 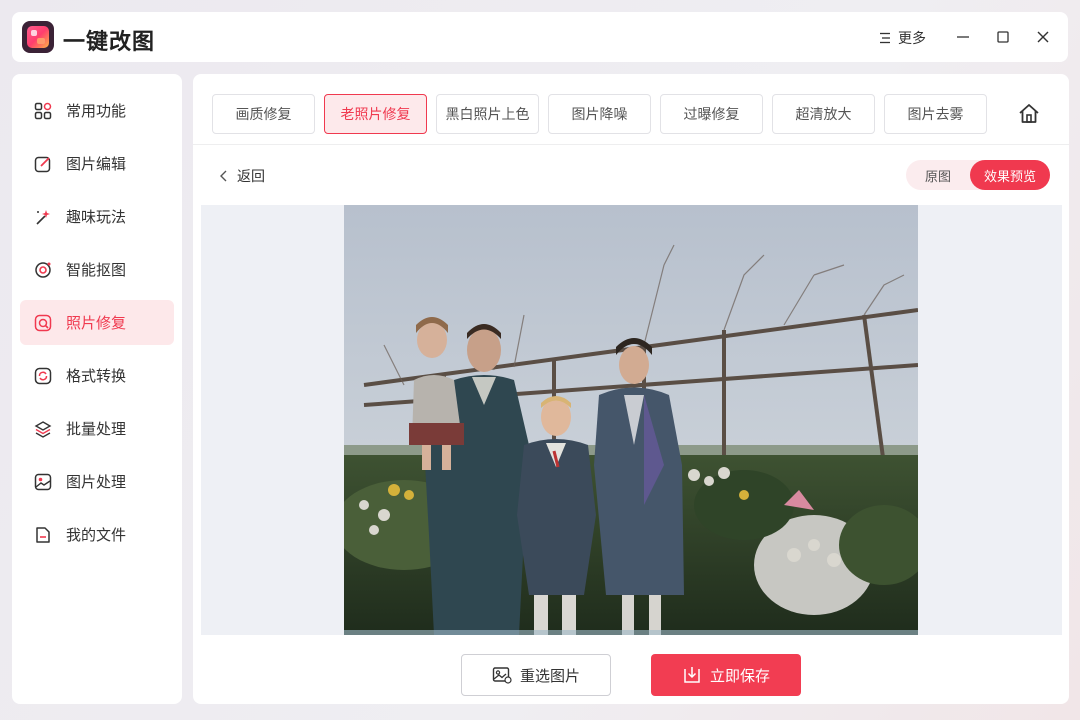 I want to click on close-button, so click(x=1043, y=37).